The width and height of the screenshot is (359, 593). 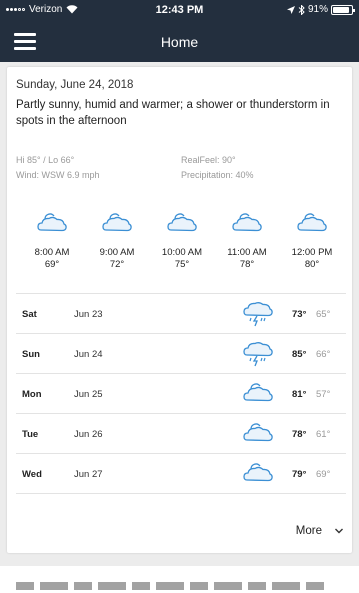 What do you see at coordinates (247, 240) in the screenshot?
I see `hourly-item: 11:00 AM 78°` at bounding box center [247, 240].